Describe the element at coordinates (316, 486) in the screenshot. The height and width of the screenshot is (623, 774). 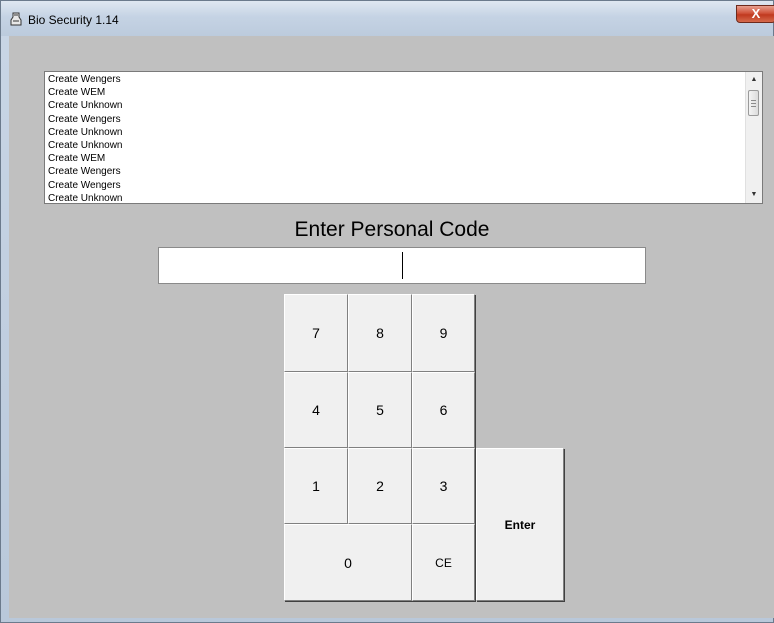
I see `key-1-button: 1` at that location.